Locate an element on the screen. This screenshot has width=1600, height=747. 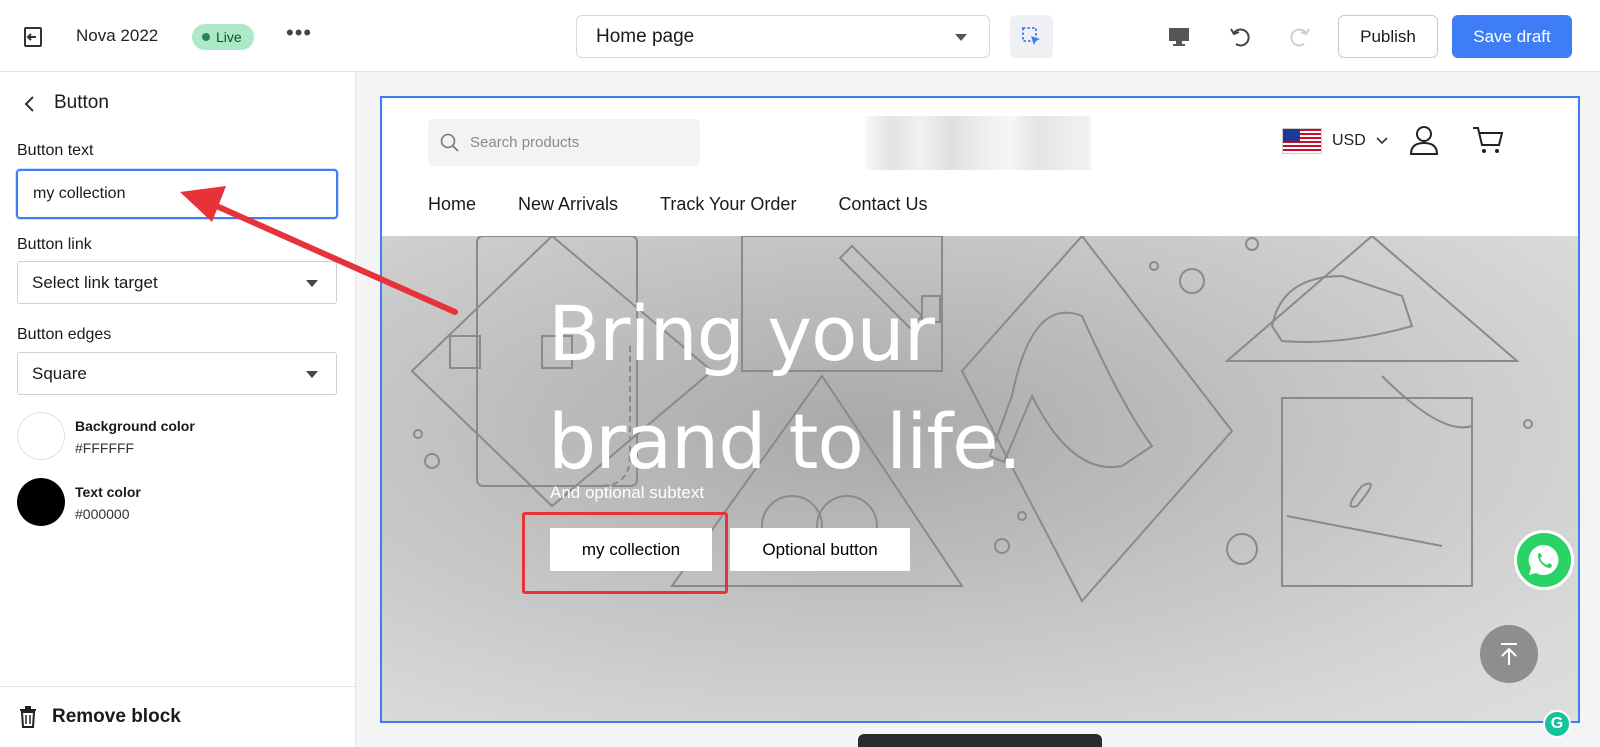
button-edges-label: Button edges is located at coordinates (64, 334).